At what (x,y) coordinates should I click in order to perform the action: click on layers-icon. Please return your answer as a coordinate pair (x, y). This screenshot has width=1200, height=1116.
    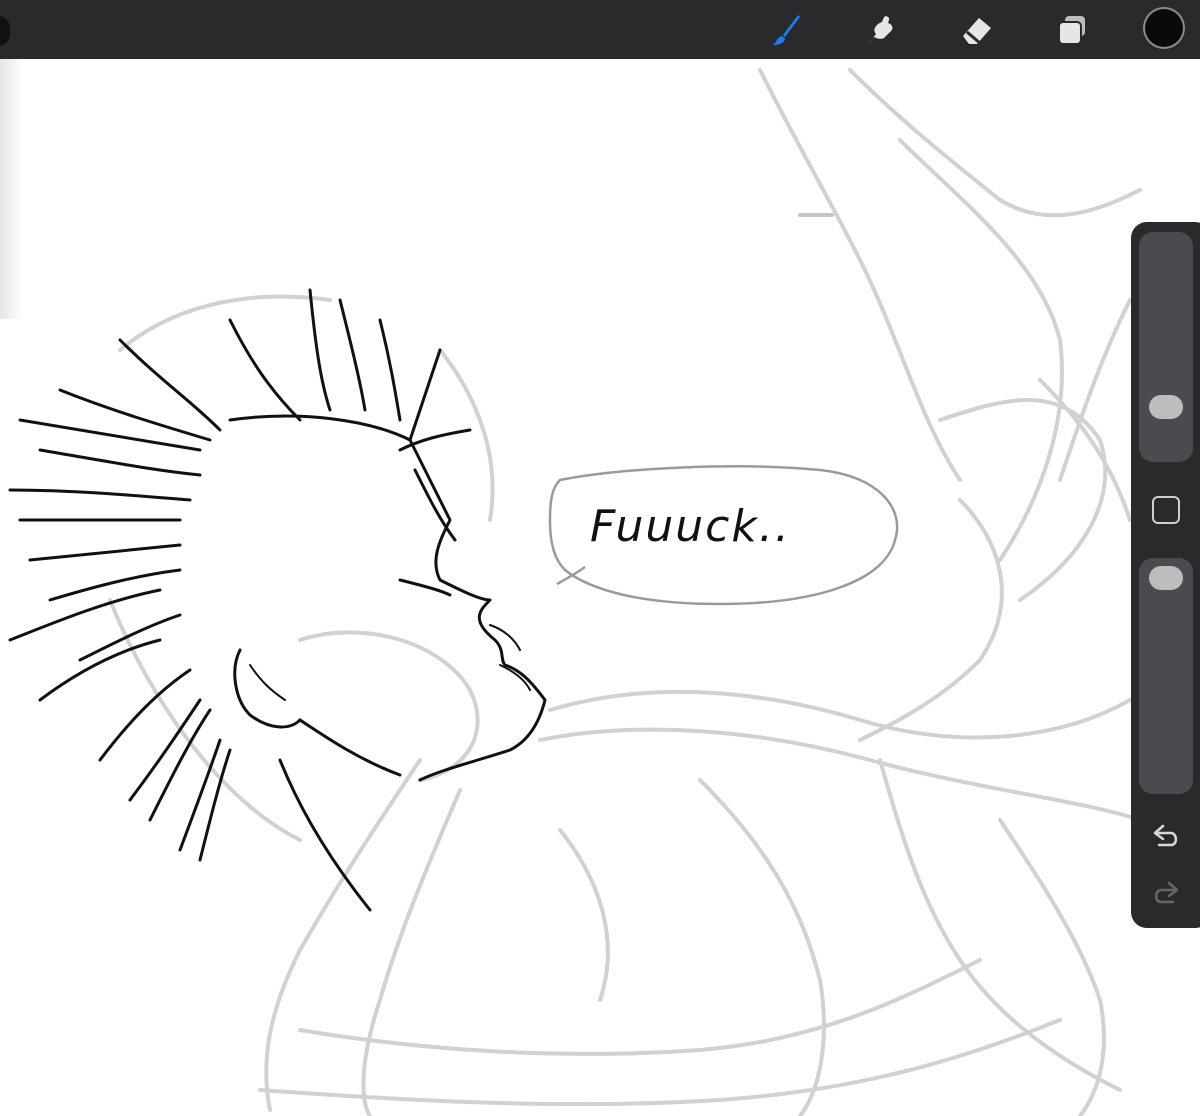
    Looking at the image, I should click on (1071, 30).